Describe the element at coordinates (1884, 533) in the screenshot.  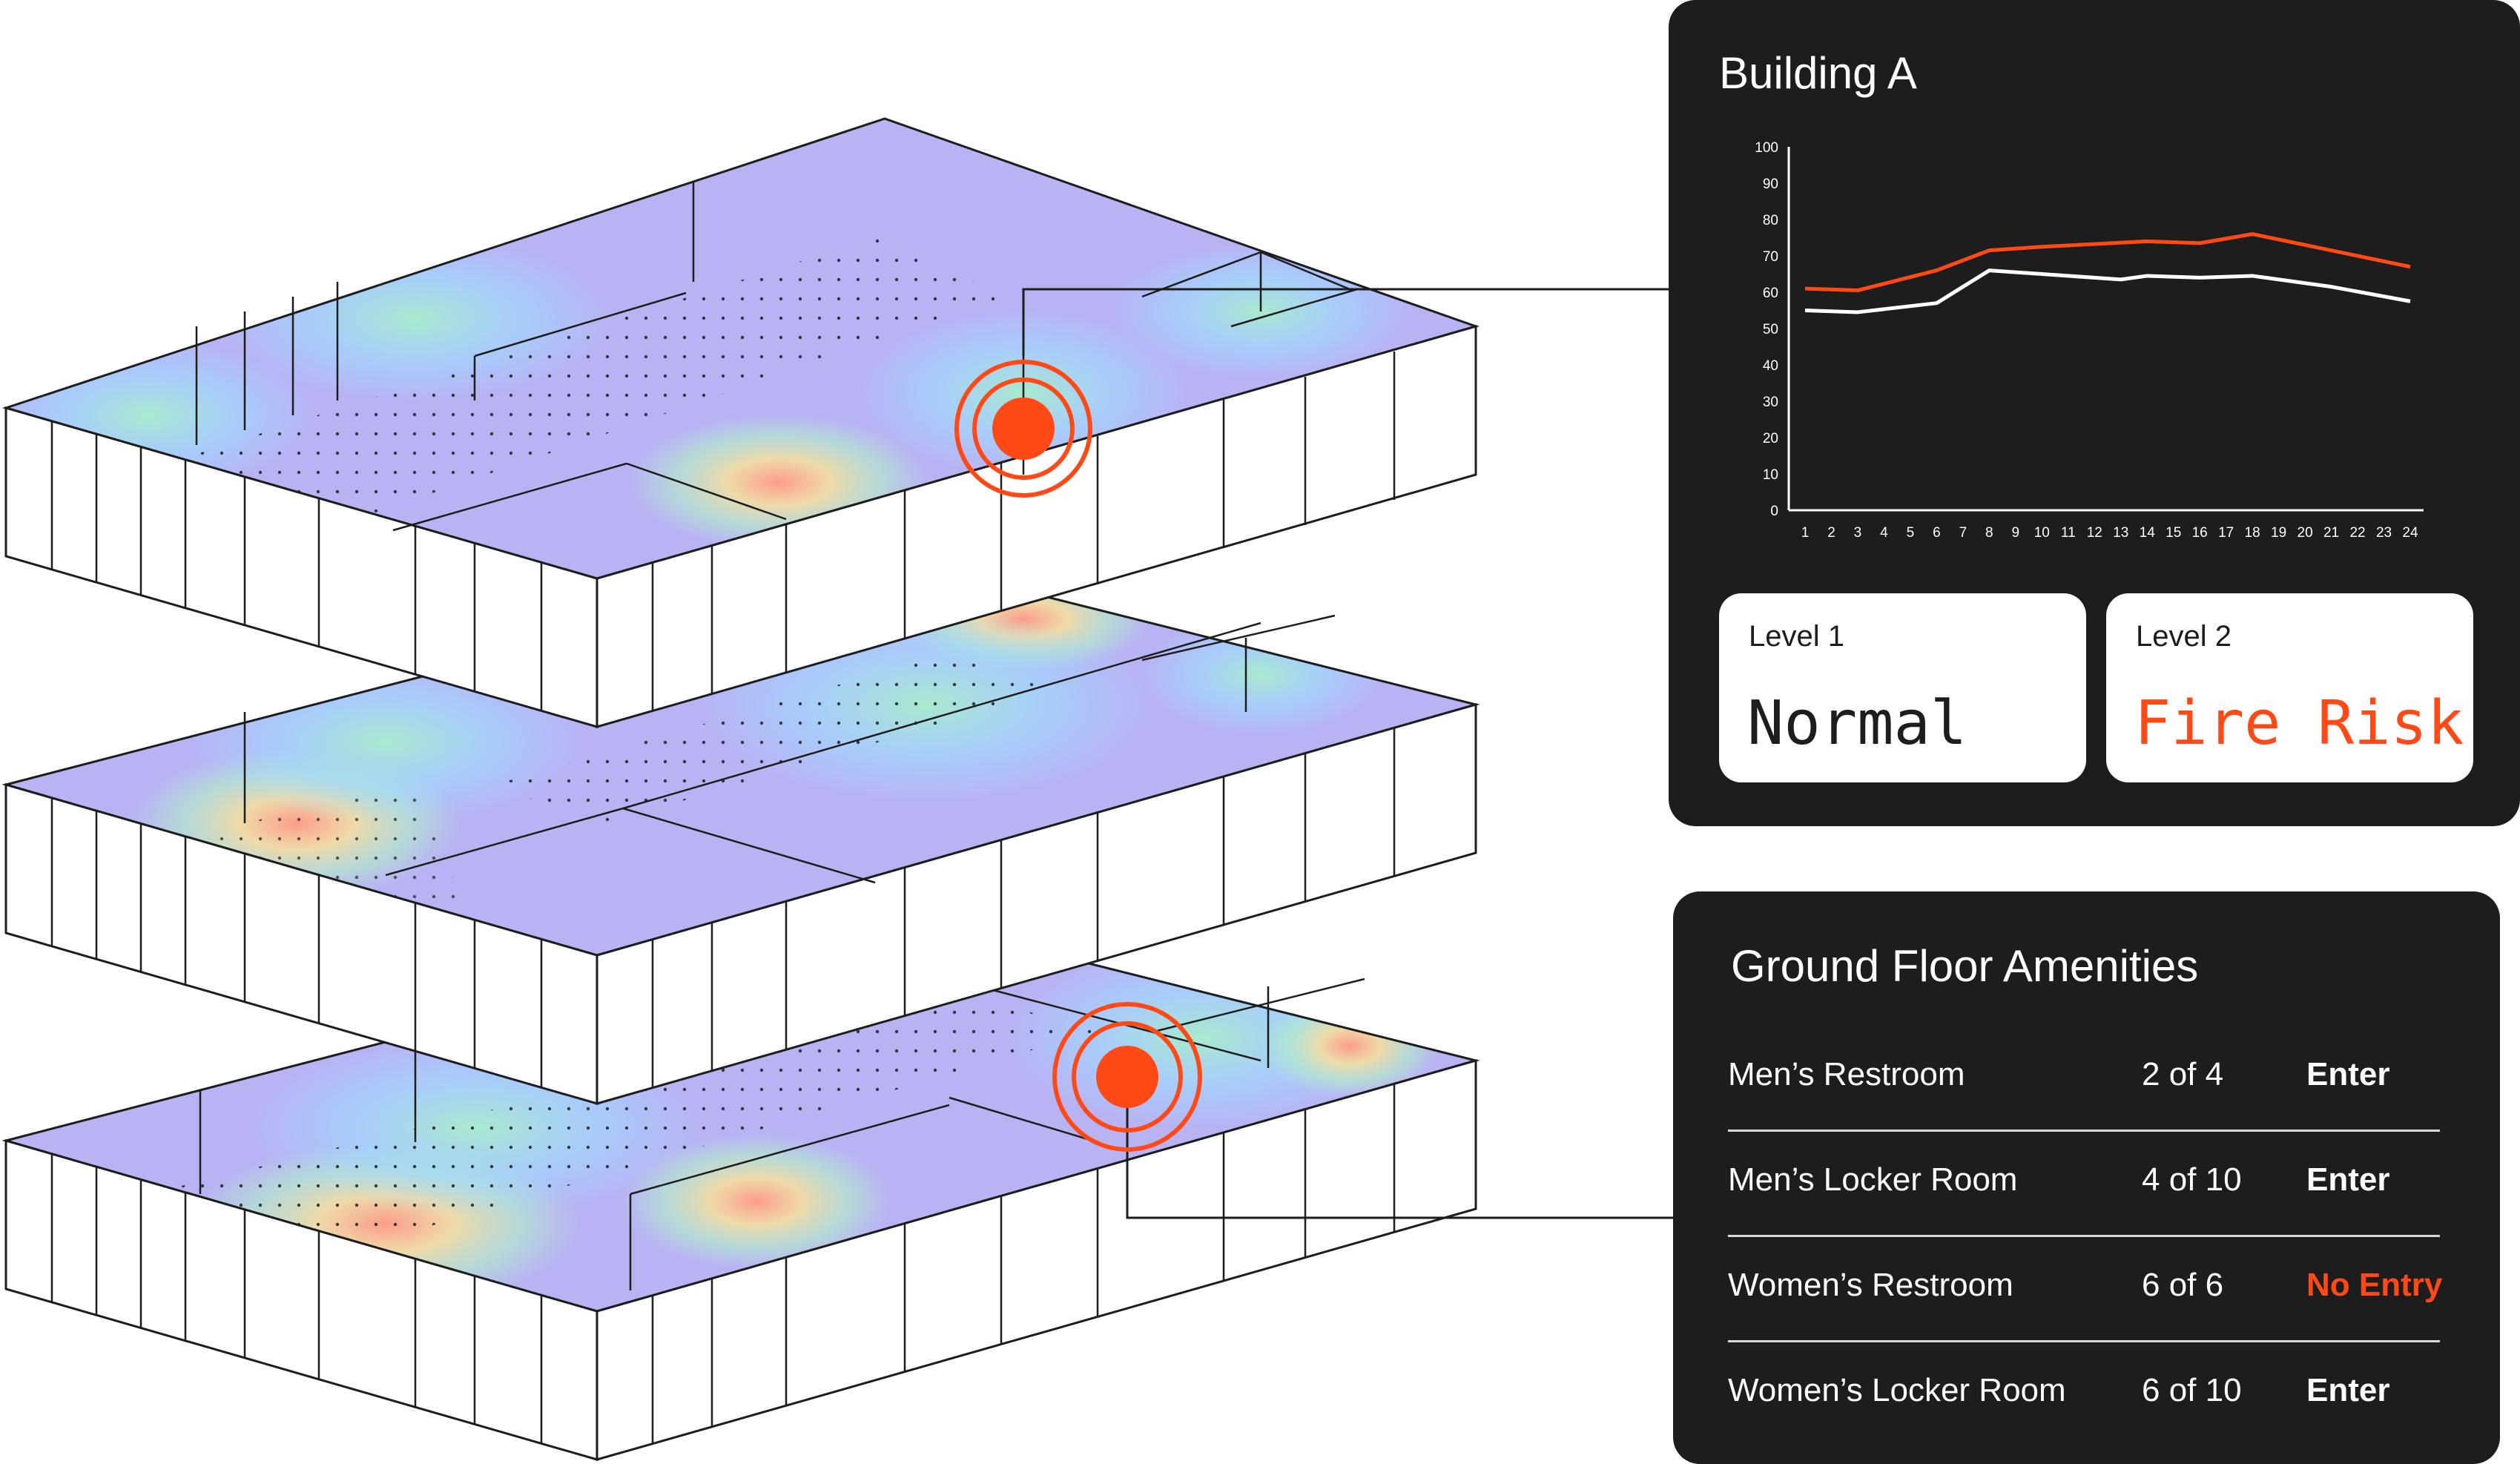
I see `x-tick-label: 4` at that location.